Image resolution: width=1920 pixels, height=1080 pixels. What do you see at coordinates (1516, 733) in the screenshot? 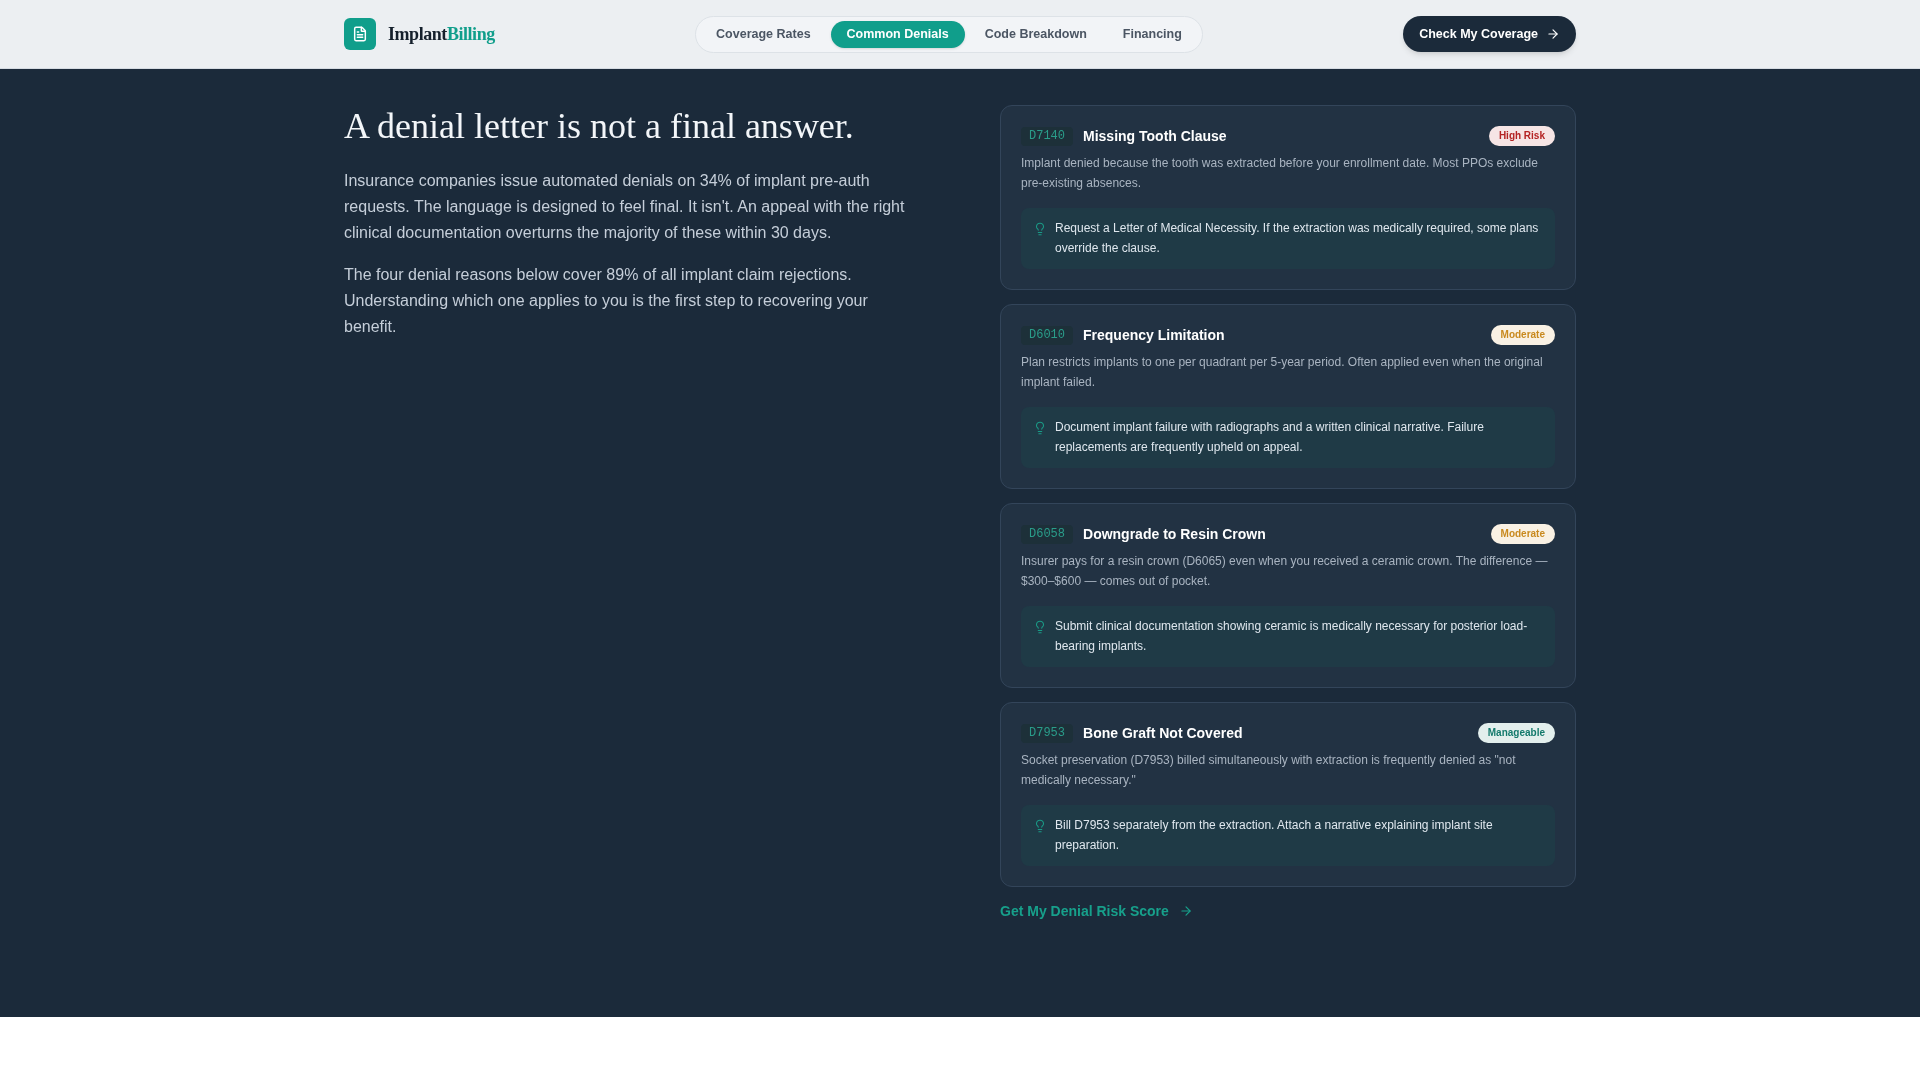
I see `risk-badge: Manageable` at bounding box center [1516, 733].